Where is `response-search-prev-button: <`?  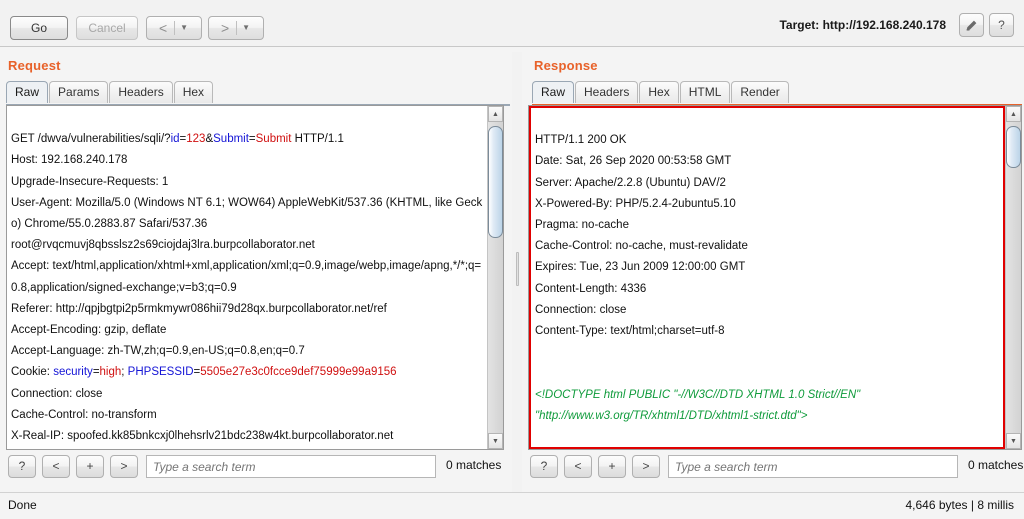 response-search-prev-button: < is located at coordinates (578, 466).